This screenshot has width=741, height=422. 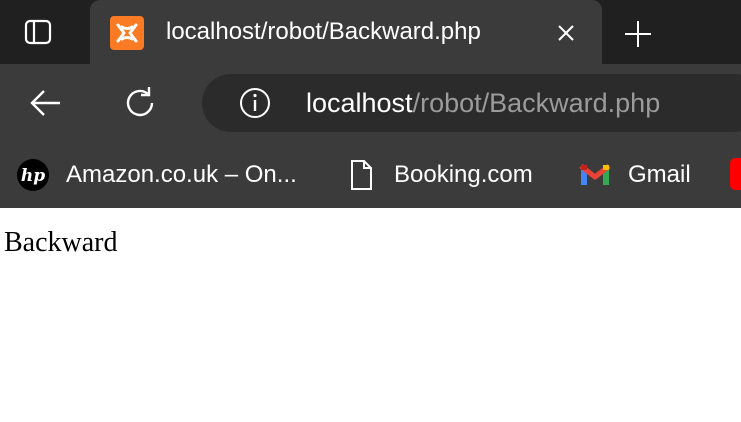 I want to click on active-tab: localhost/robot/Backward.php, so click(x=346, y=32).